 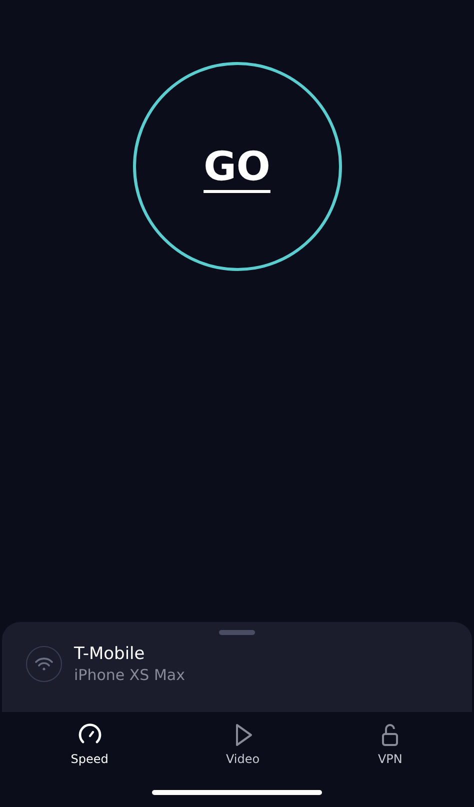 I want to click on tab: VPN, so click(x=390, y=745).